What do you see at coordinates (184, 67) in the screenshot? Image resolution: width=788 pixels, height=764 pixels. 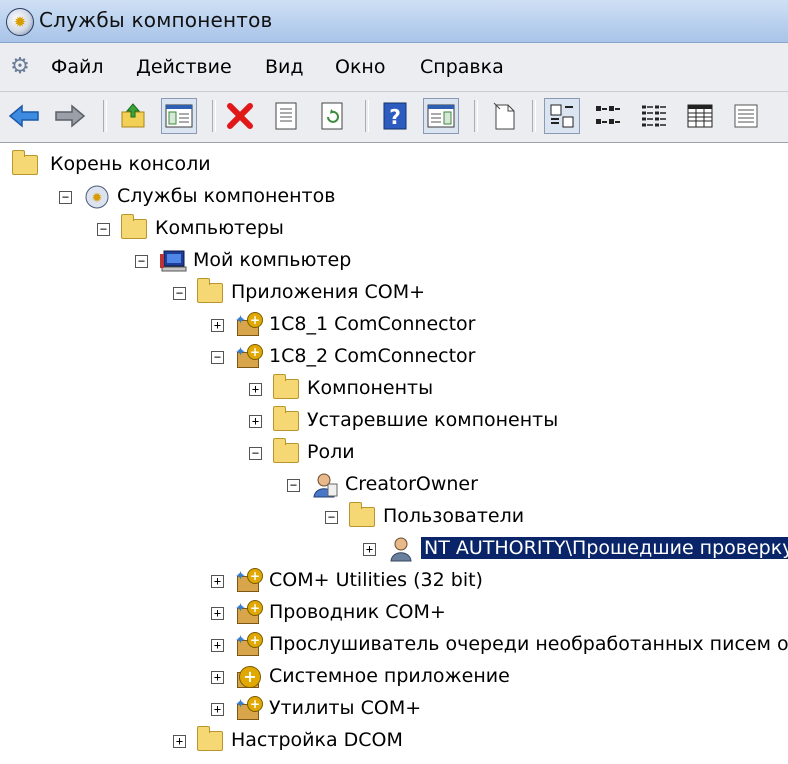 I see `menu-action: Действие` at bounding box center [184, 67].